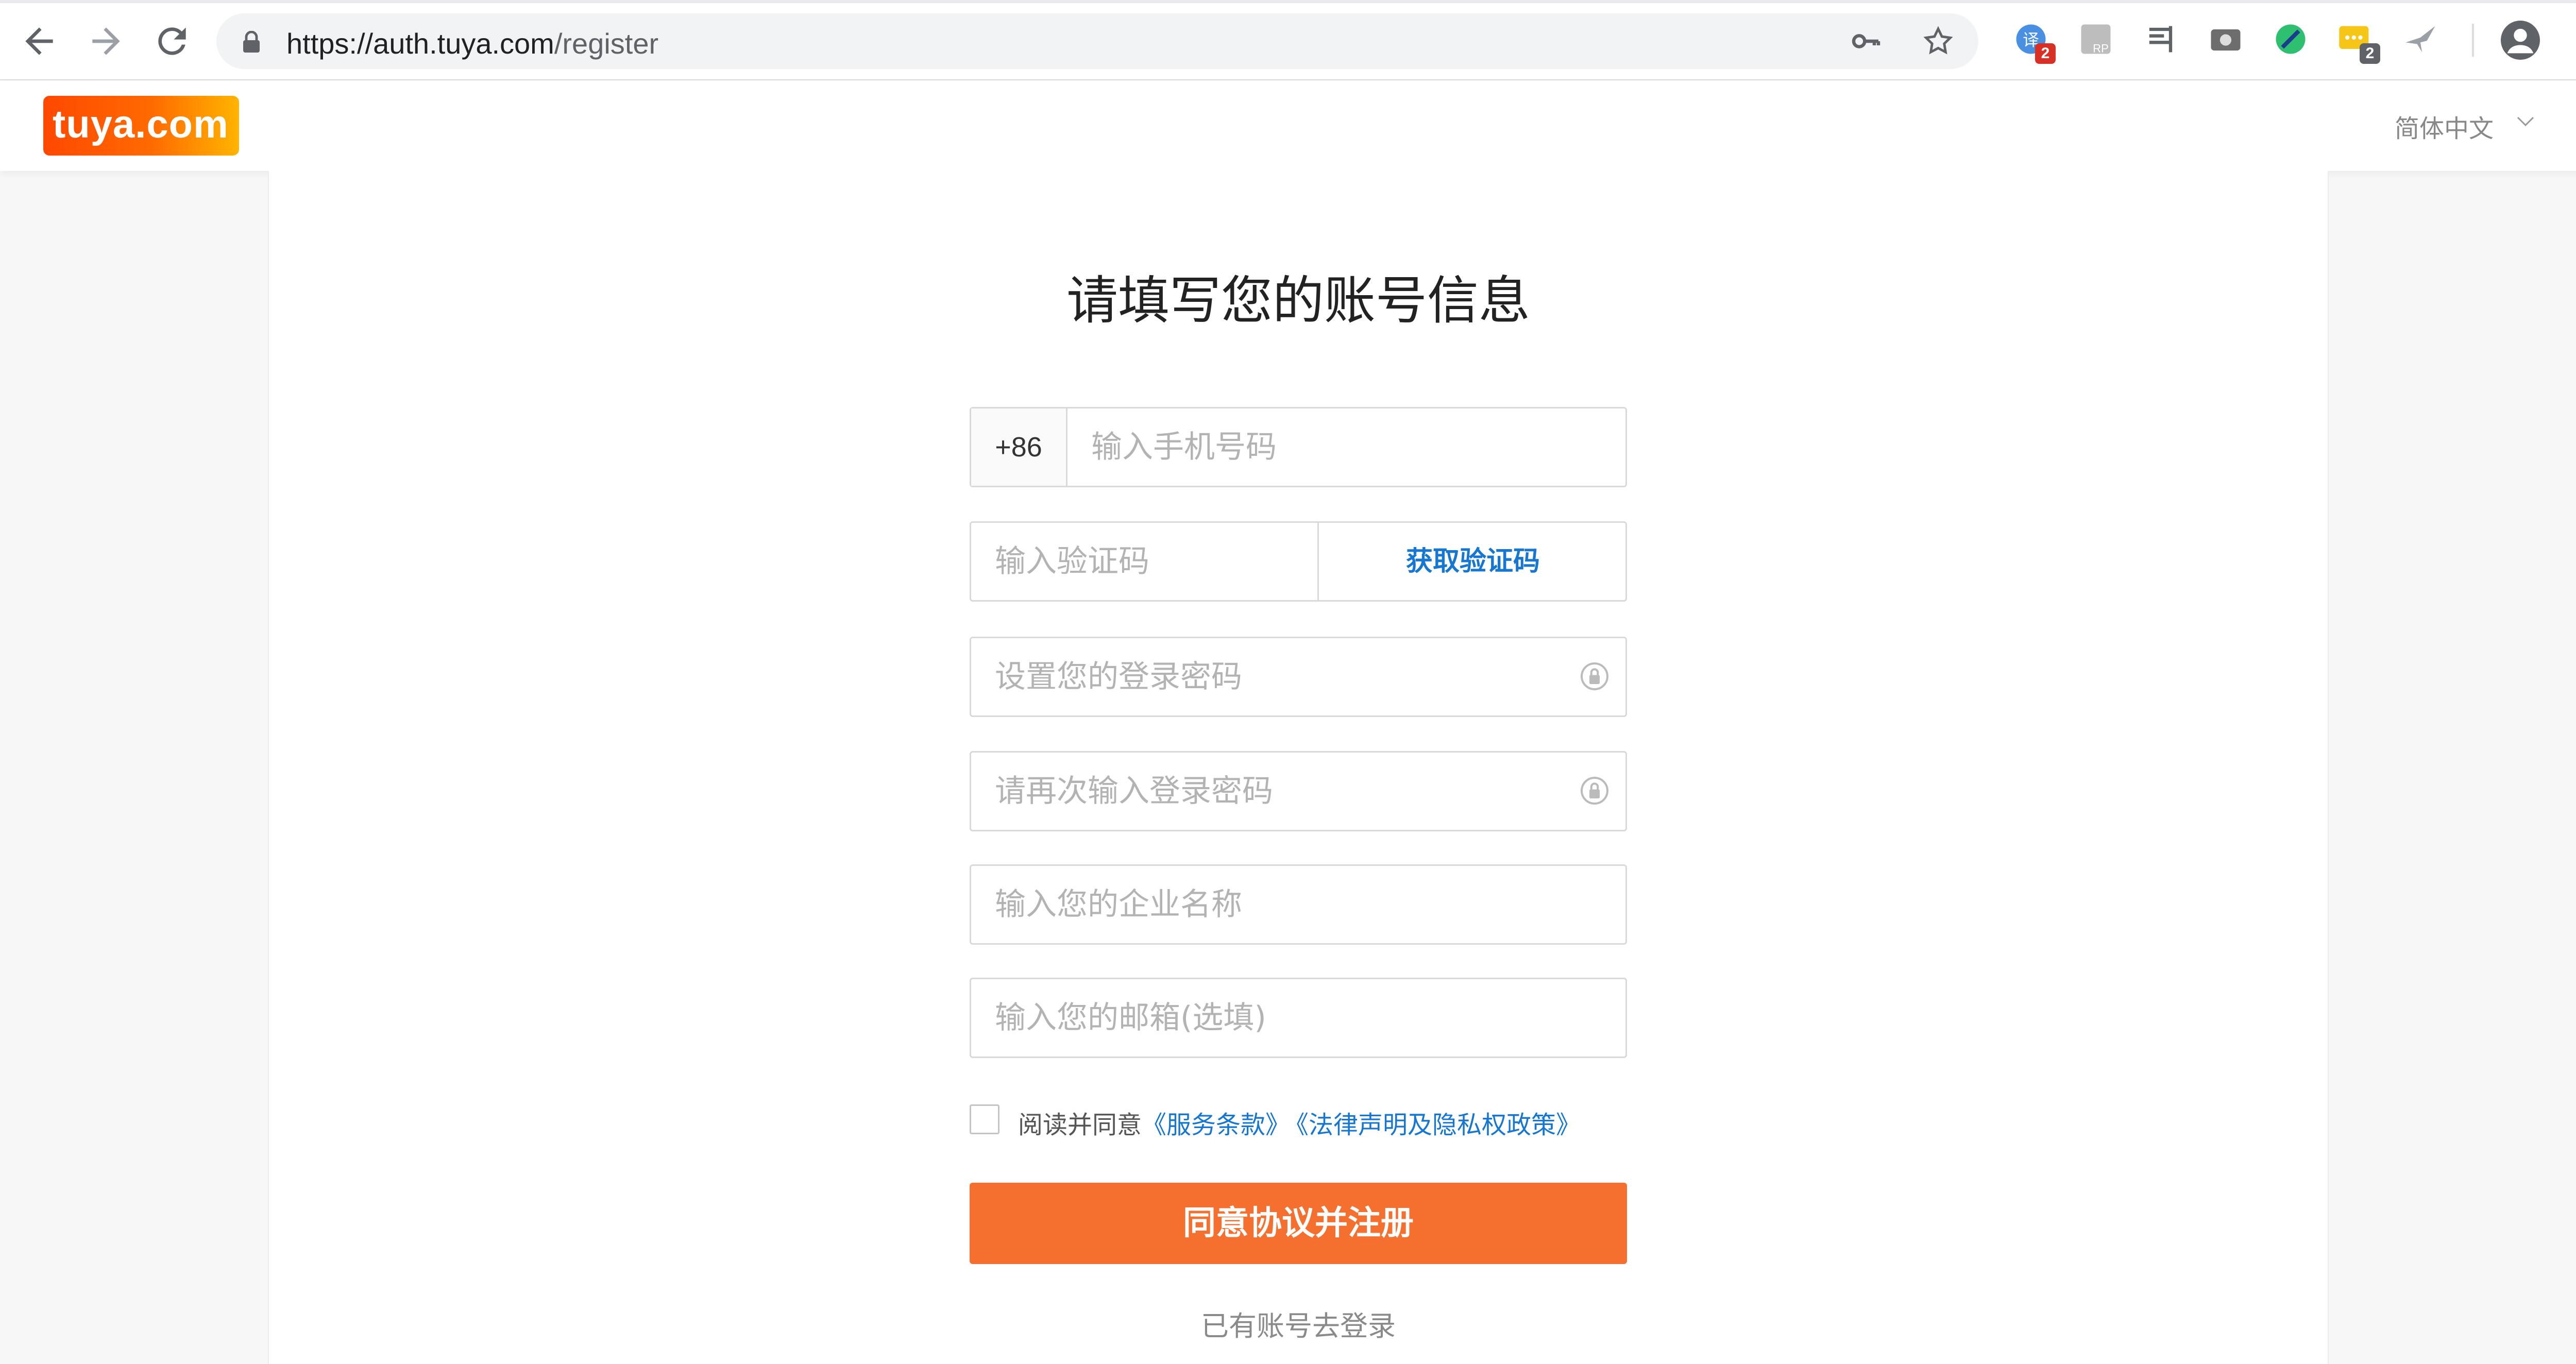 This screenshot has width=2576, height=1364. What do you see at coordinates (1019, 447) in the screenshot?
I see `country-code-prefix: +86` at bounding box center [1019, 447].